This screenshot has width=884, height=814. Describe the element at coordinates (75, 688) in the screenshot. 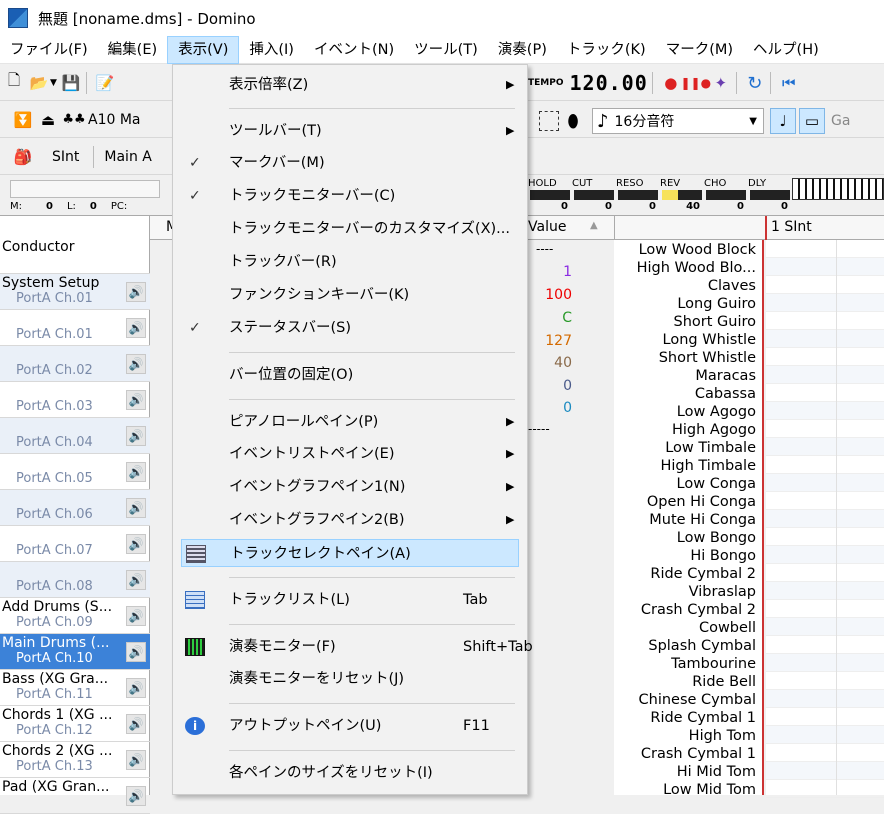

I see `track-row: Bass (XG Gra... PortA Ch.11 🔊` at that location.